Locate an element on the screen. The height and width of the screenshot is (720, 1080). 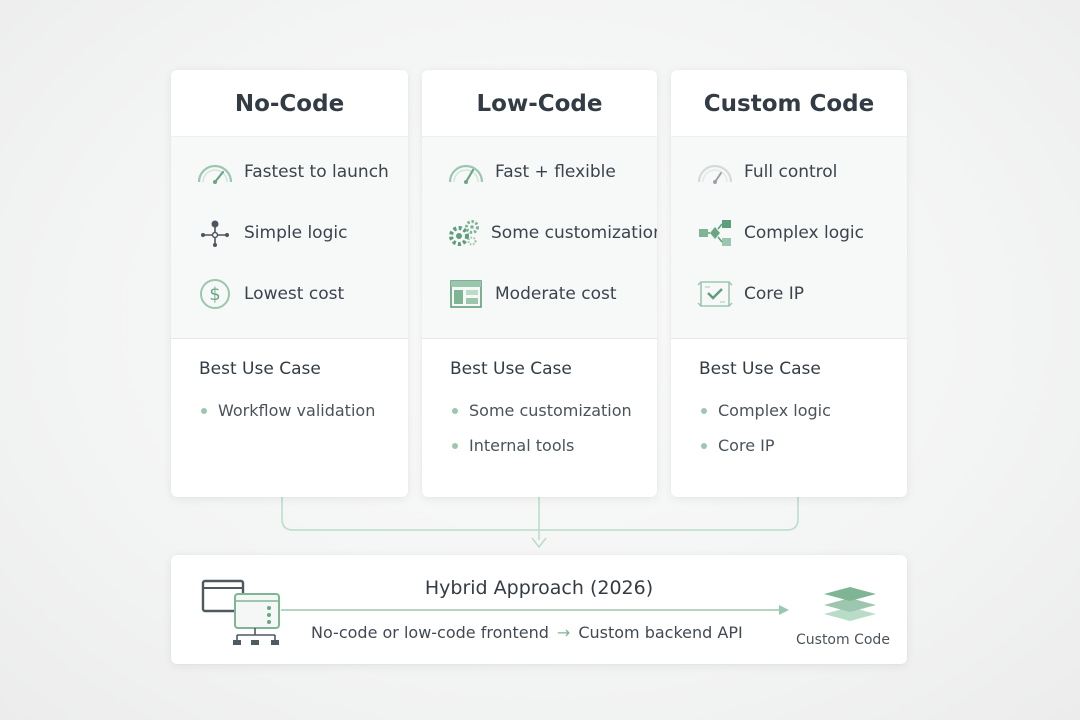
feature-label: Some customization is located at coordinates (574, 232).